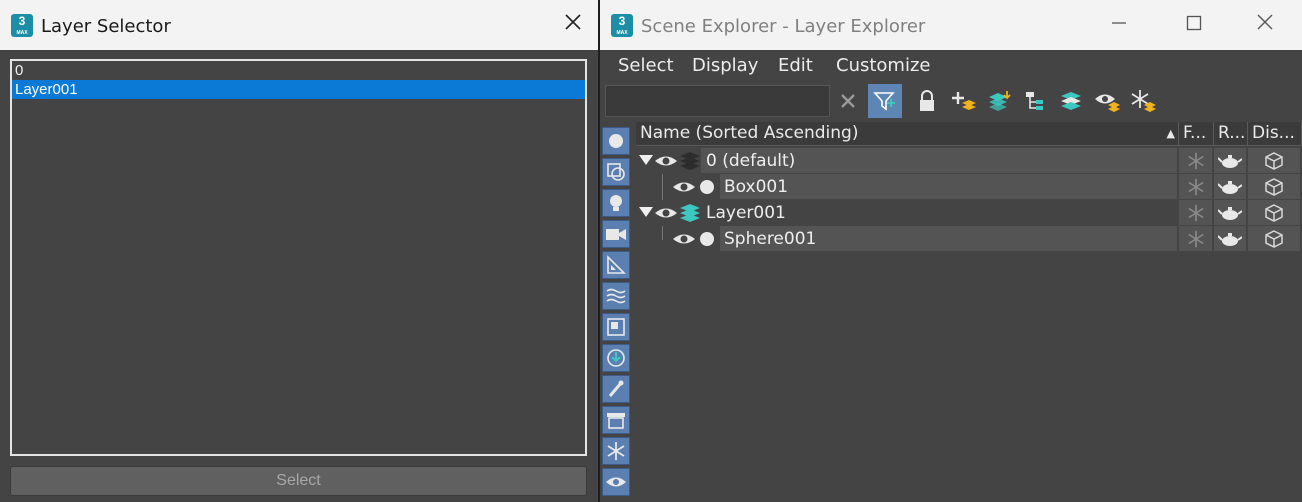 This screenshot has width=1302, height=502. I want to click on filter-bones-button, so click(616, 389).